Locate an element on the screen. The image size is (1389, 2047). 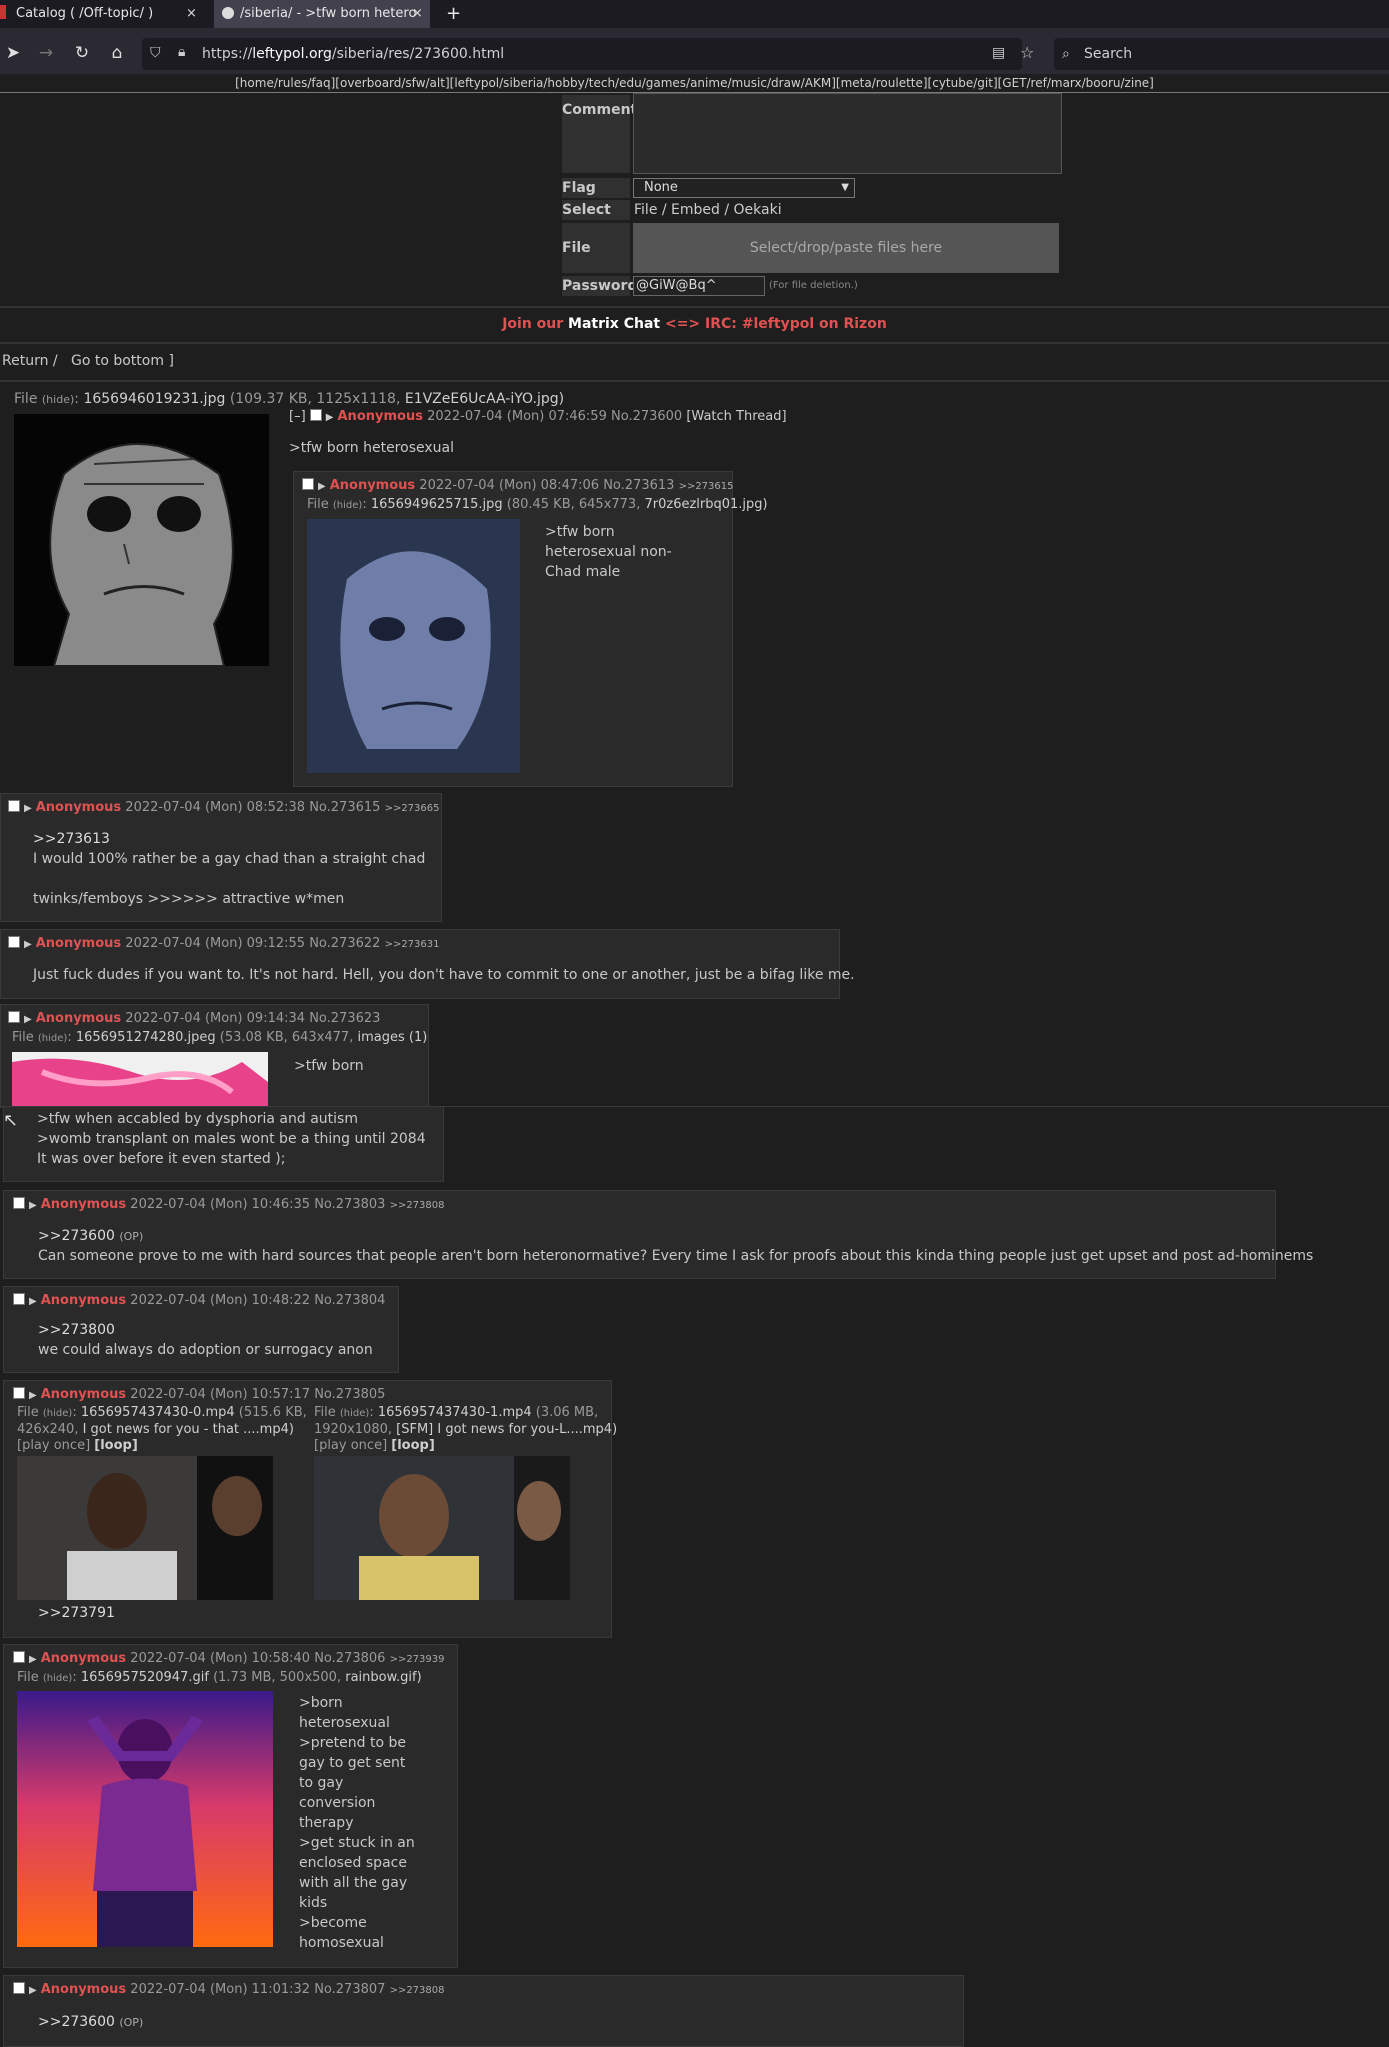
post-line: therapy is located at coordinates (326, 1823).